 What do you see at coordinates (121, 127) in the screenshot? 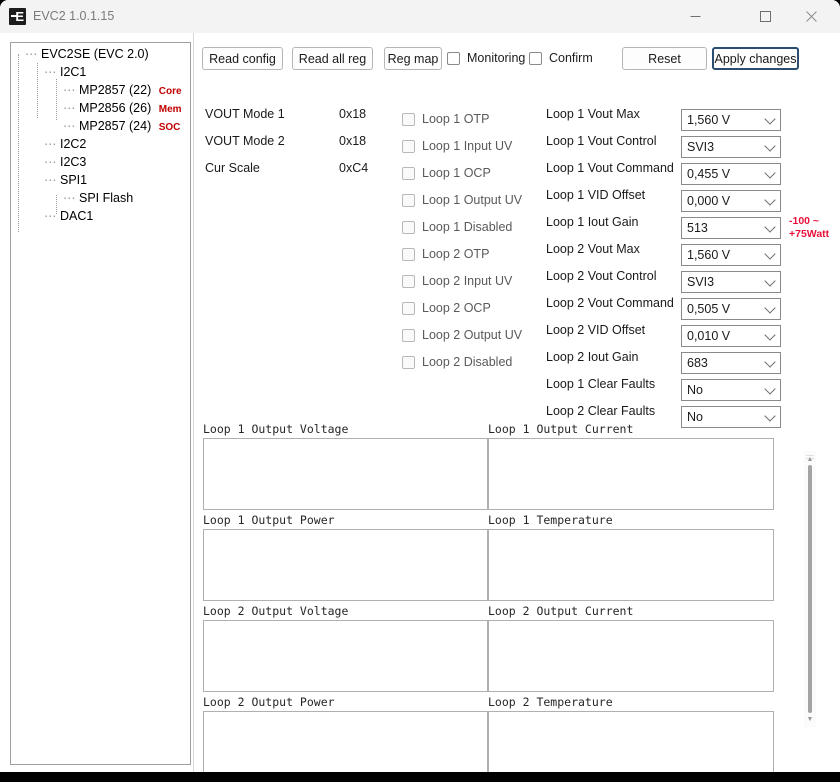
I see `tree-node-4: ⋯ MP2857 (24) SOC` at bounding box center [121, 127].